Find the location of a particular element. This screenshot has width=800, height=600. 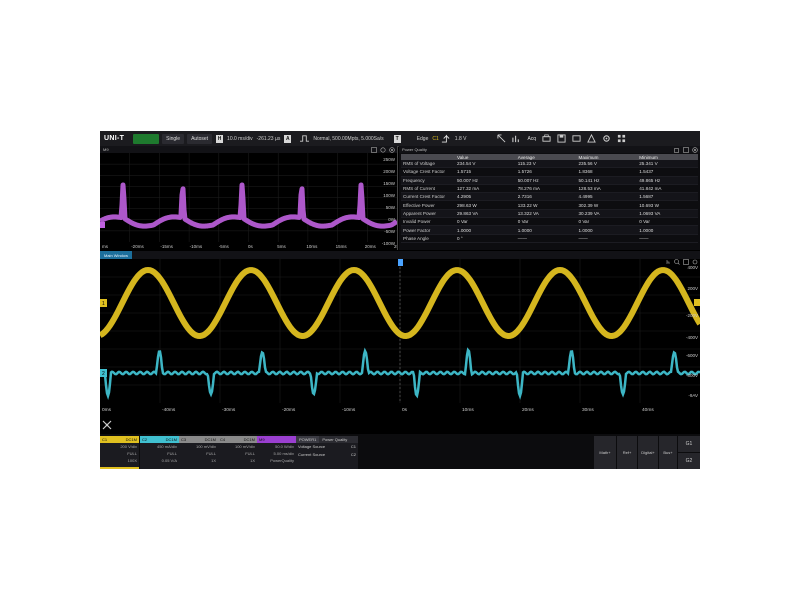

g2-button: G2 is located at coordinates (689, 461).